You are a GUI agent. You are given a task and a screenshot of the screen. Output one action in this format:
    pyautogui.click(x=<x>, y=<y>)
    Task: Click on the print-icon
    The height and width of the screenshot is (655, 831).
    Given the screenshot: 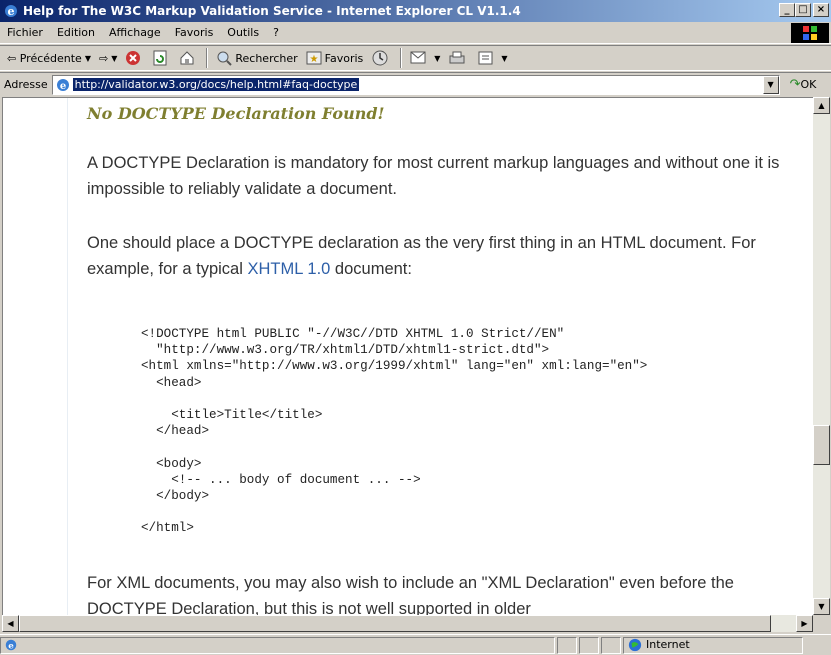 What is the action you would take?
    pyautogui.click(x=457, y=57)
    